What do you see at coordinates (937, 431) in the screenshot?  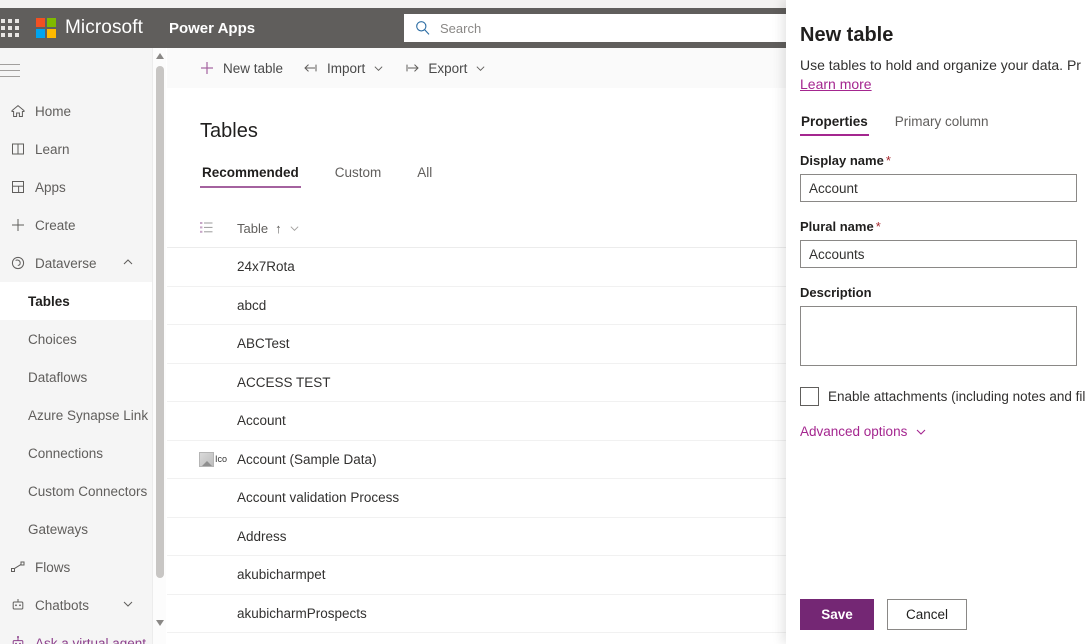 I see `advanced-options-toggle: Advanced options` at bounding box center [937, 431].